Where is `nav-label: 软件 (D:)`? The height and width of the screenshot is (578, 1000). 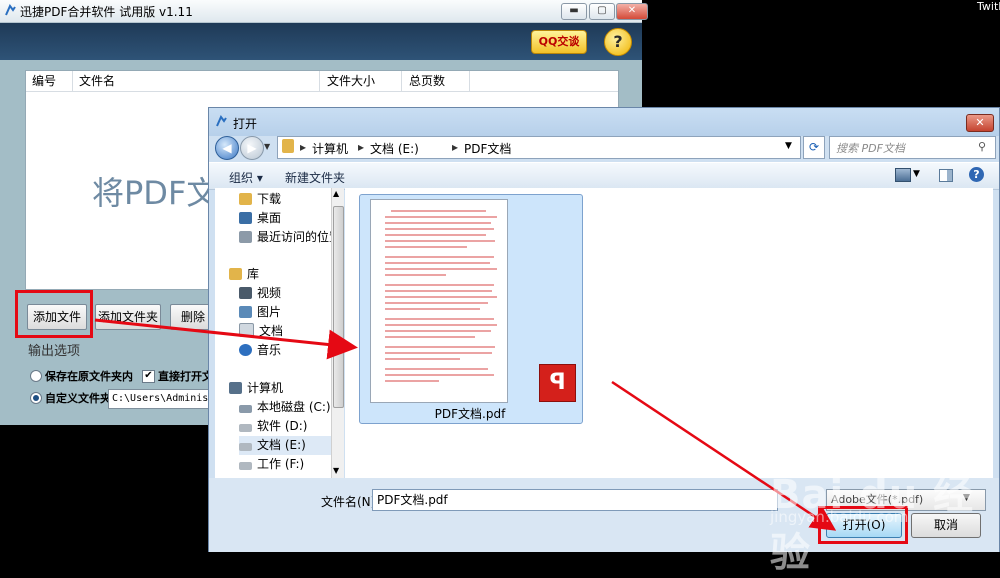
nav-label: 软件 (D:) is located at coordinates (282, 426).